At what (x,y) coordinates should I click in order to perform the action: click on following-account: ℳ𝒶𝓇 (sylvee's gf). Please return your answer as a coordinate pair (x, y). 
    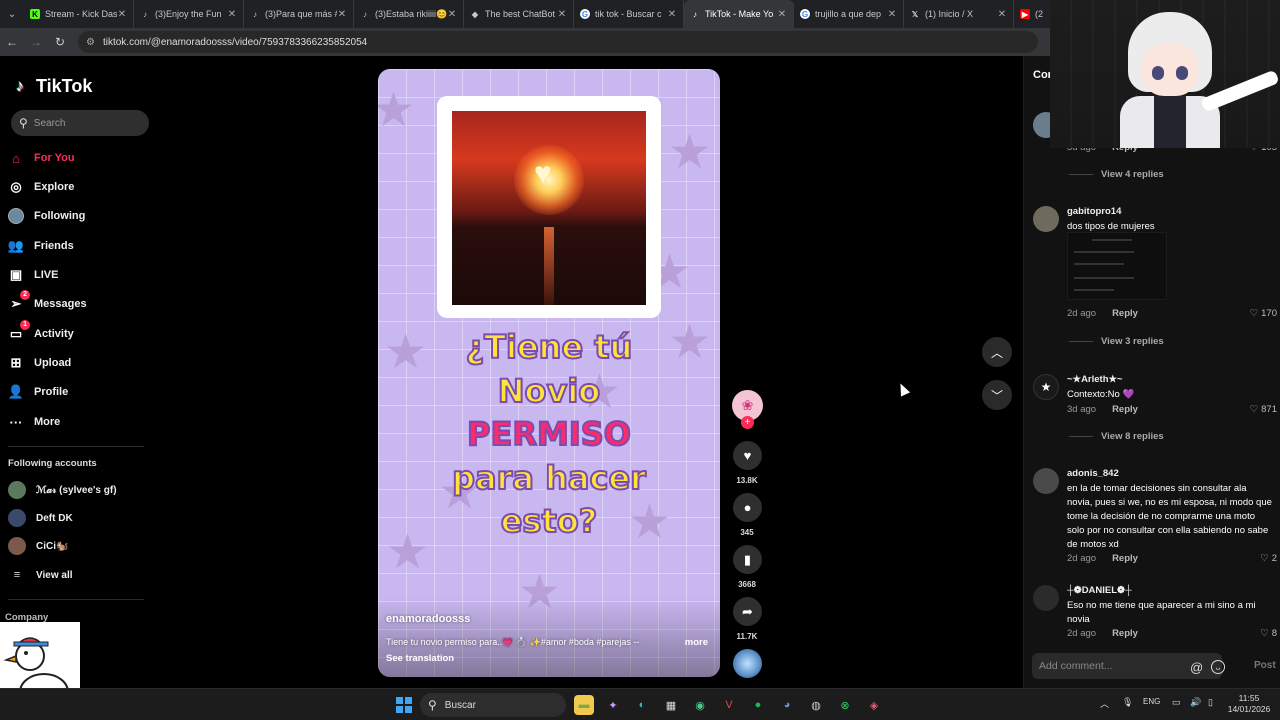
    Looking at the image, I should click on (62, 490).